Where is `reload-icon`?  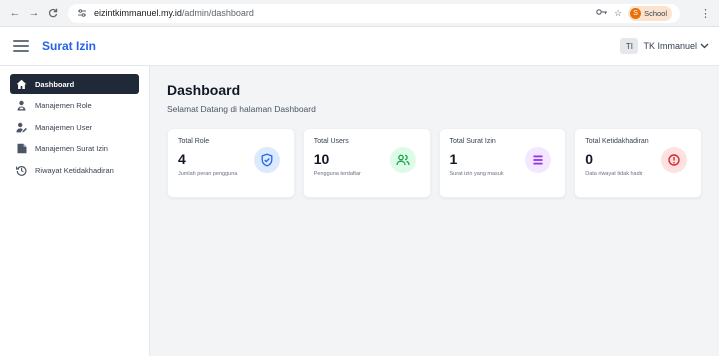
reload-icon is located at coordinates (53, 13).